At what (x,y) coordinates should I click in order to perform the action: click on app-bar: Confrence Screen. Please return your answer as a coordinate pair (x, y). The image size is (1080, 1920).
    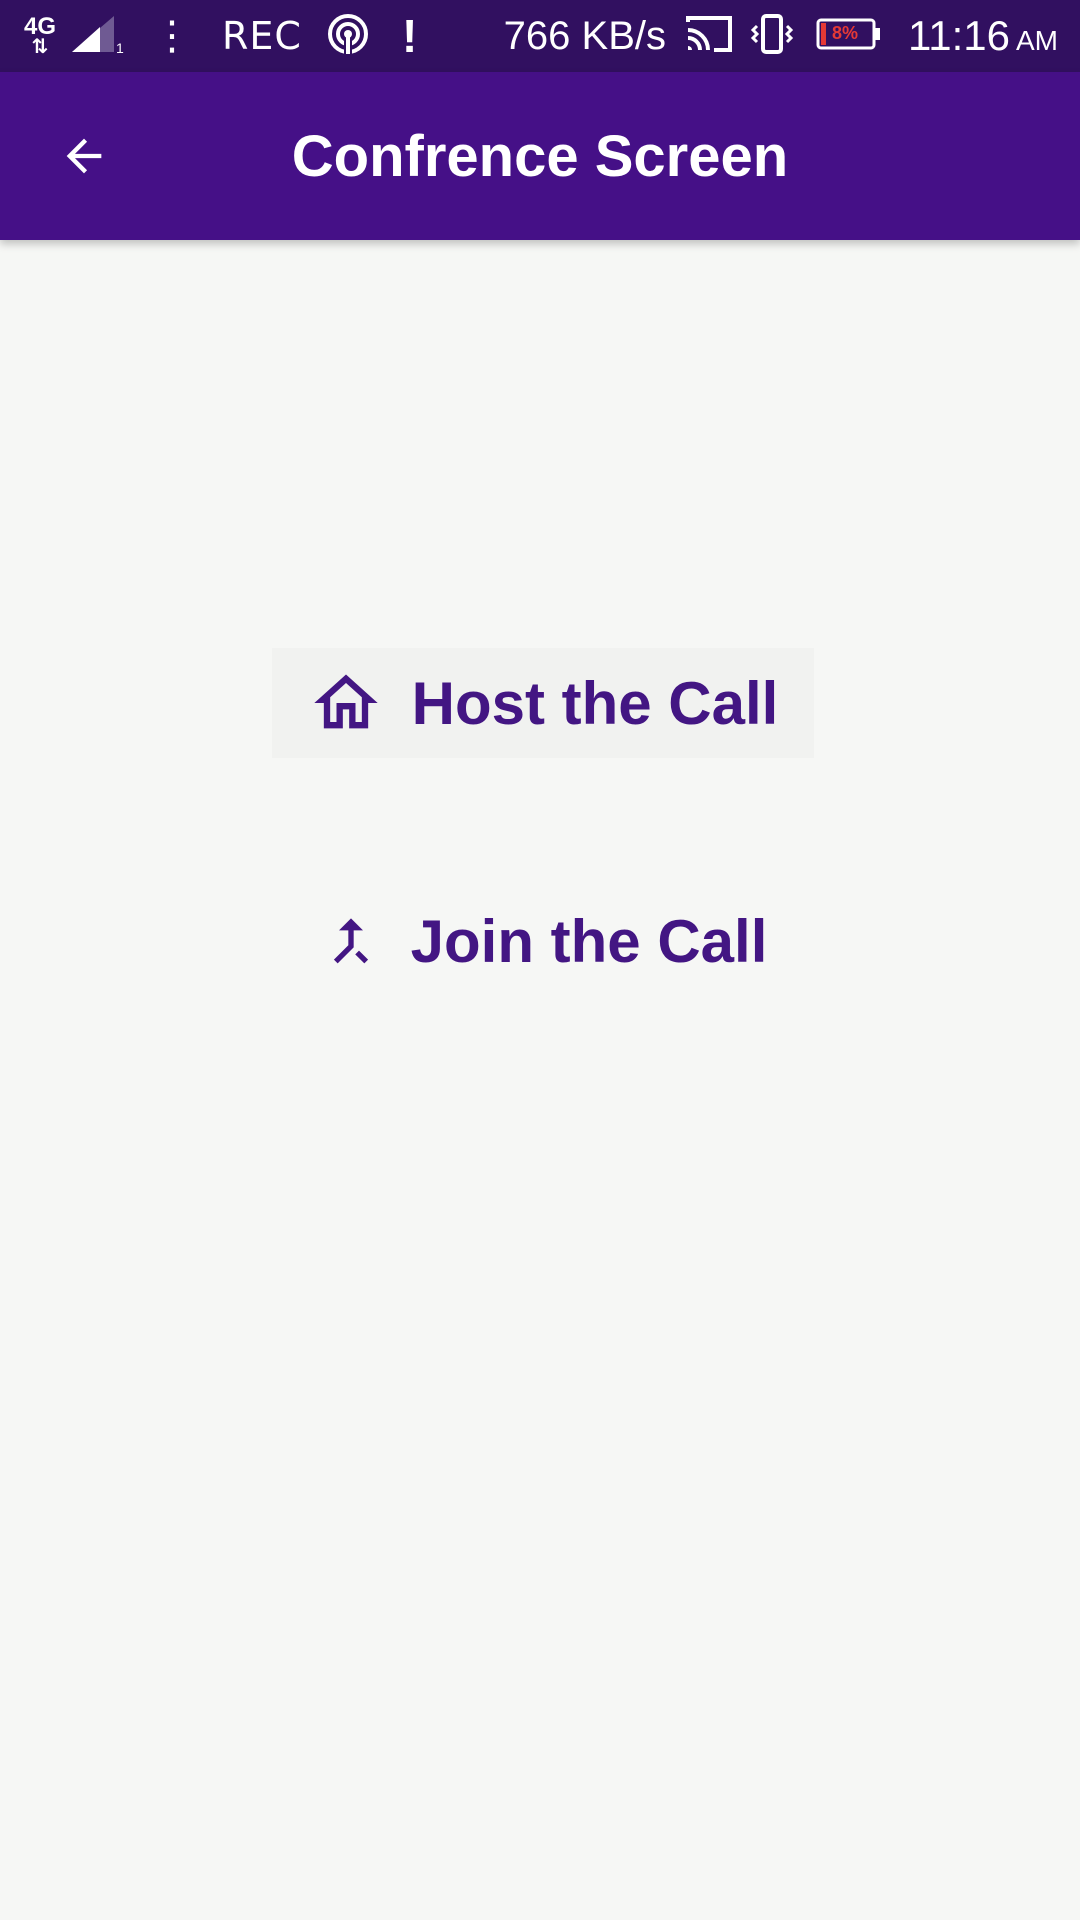
    Looking at the image, I should click on (540, 156).